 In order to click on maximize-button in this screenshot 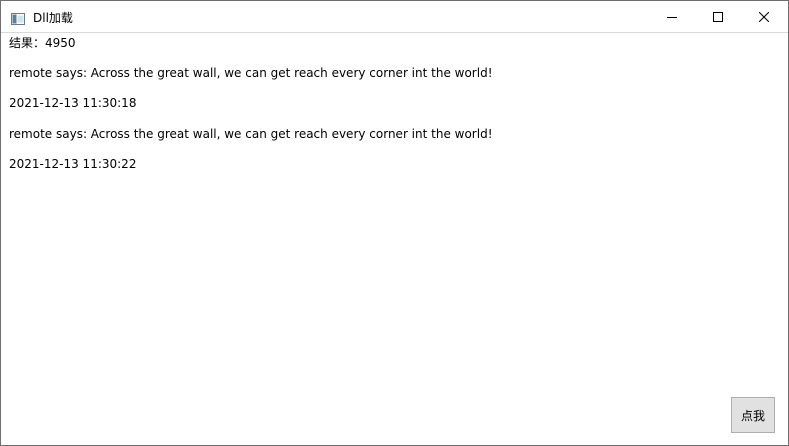, I will do `click(718, 16)`.